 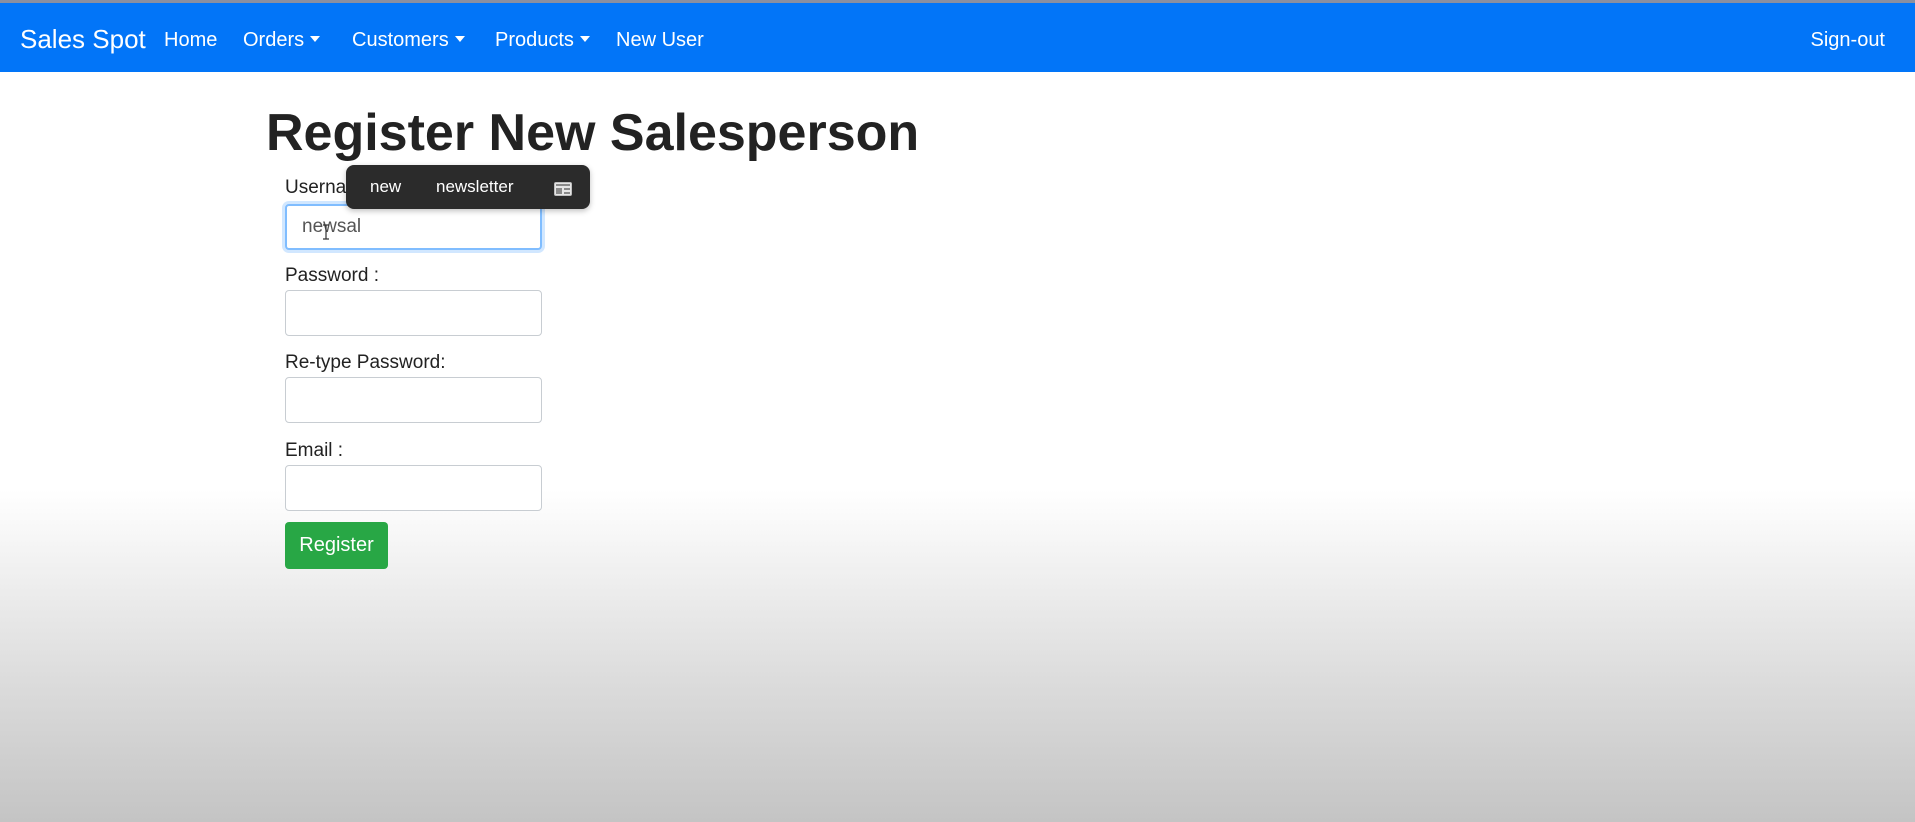 What do you see at coordinates (326, 232) in the screenshot?
I see `text-cursor-icon` at bounding box center [326, 232].